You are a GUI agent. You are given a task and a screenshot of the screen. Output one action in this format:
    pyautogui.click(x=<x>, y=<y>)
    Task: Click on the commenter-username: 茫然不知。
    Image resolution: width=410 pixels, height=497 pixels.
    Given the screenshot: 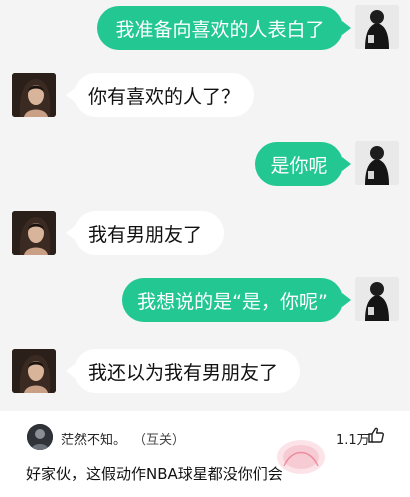 What is the action you would take?
    pyautogui.click(x=93, y=438)
    